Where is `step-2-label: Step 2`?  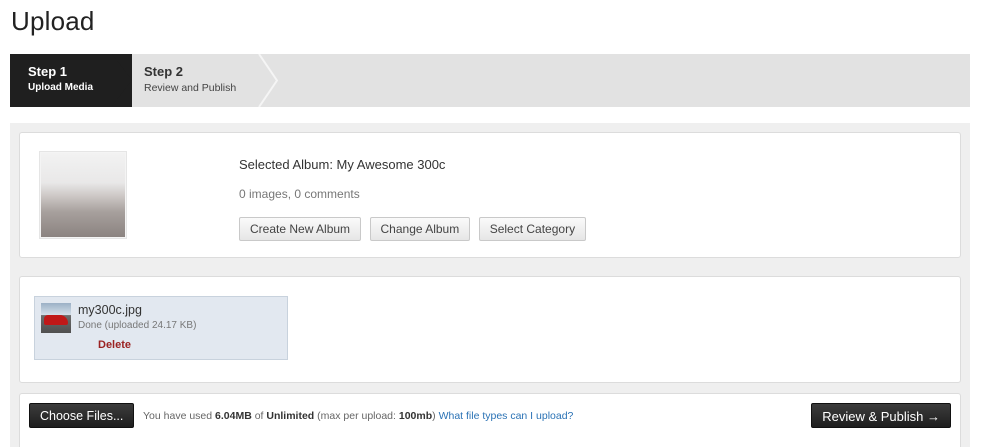 step-2-label: Step 2 is located at coordinates (164, 71).